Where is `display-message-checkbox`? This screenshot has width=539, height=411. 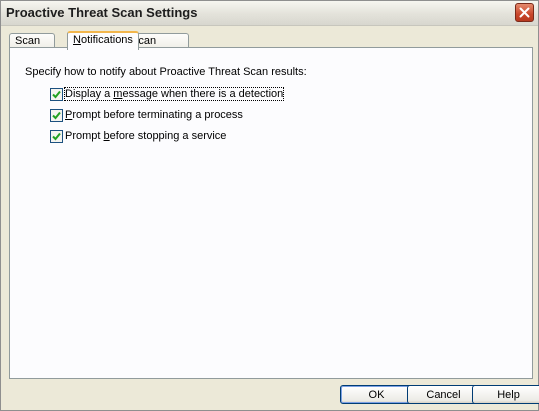
display-message-checkbox is located at coordinates (56, 94).